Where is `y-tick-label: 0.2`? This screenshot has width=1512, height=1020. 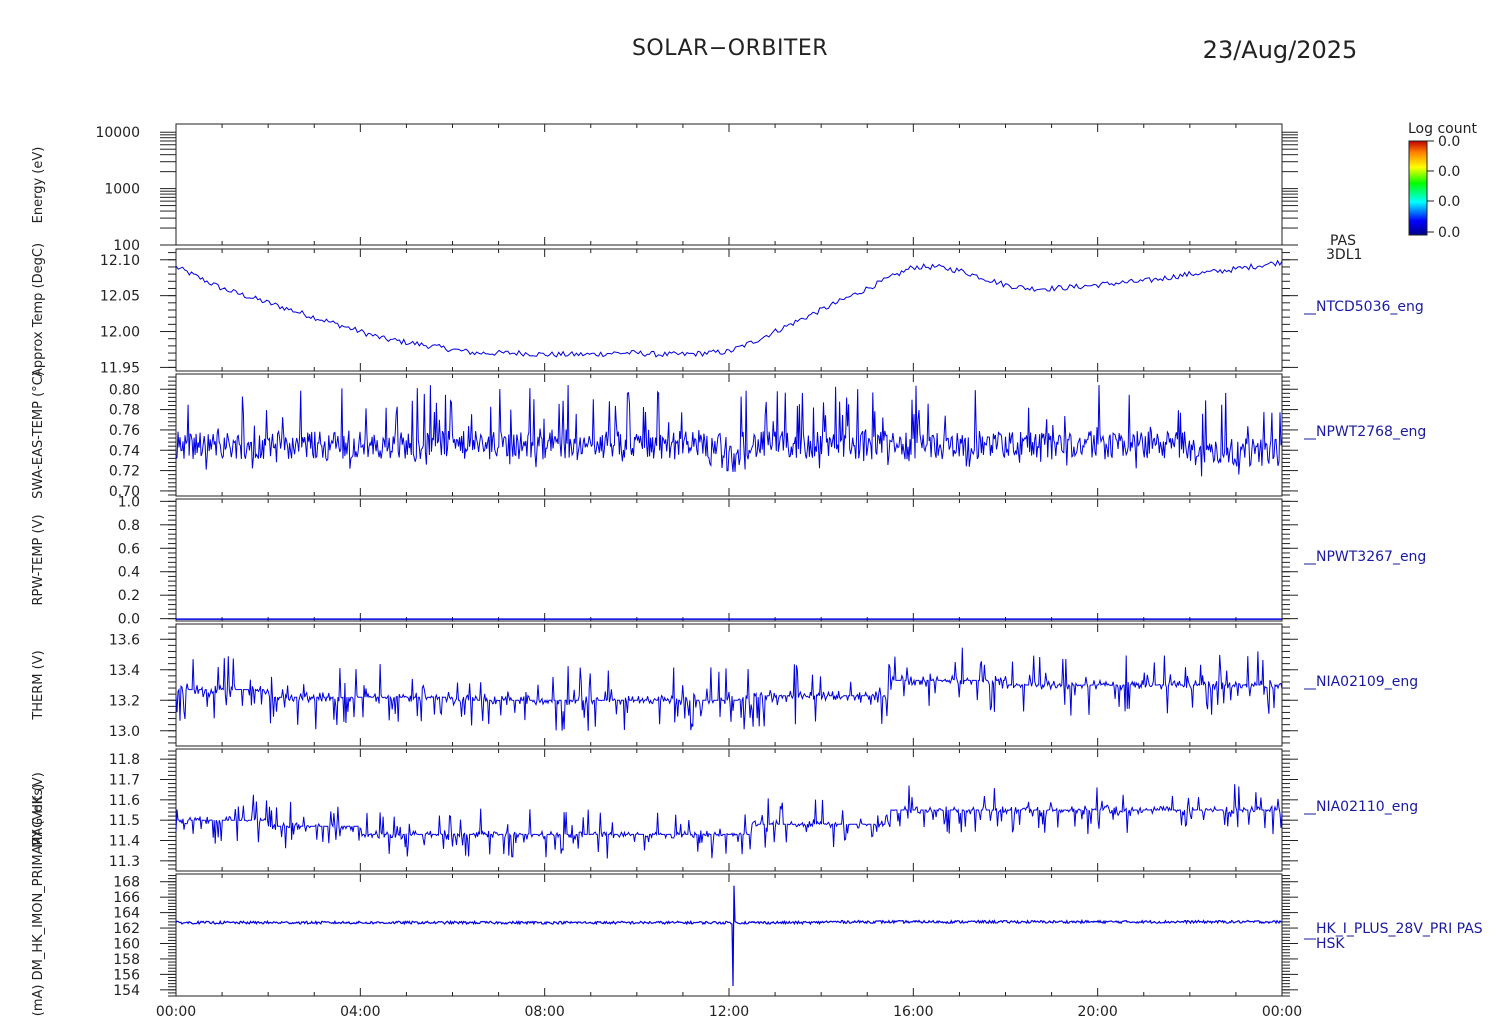
y-tick-label: 0.2 is located at coordinates (129, 596).